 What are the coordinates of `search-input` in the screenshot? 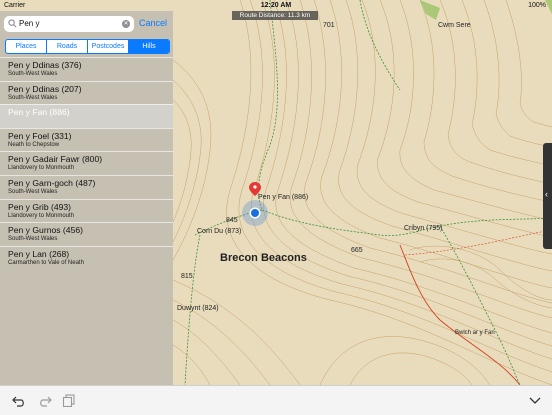 It's located at (69, 23).